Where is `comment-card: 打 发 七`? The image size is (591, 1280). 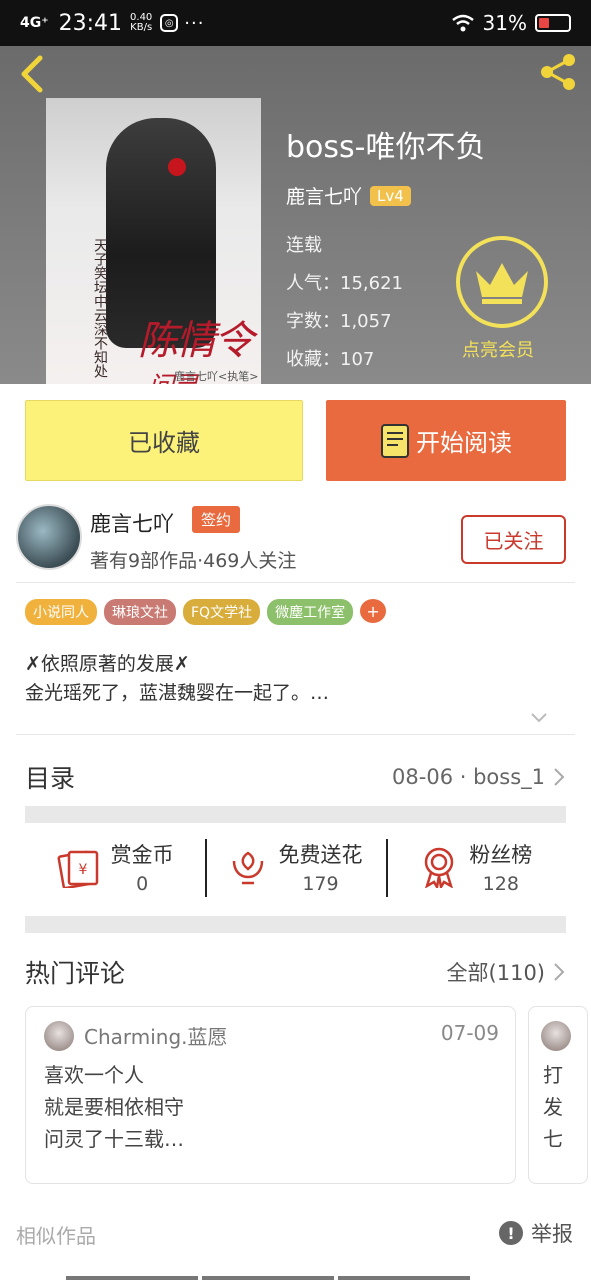
comment-card: 打 发 七 is located at coordinates (558, 1095).